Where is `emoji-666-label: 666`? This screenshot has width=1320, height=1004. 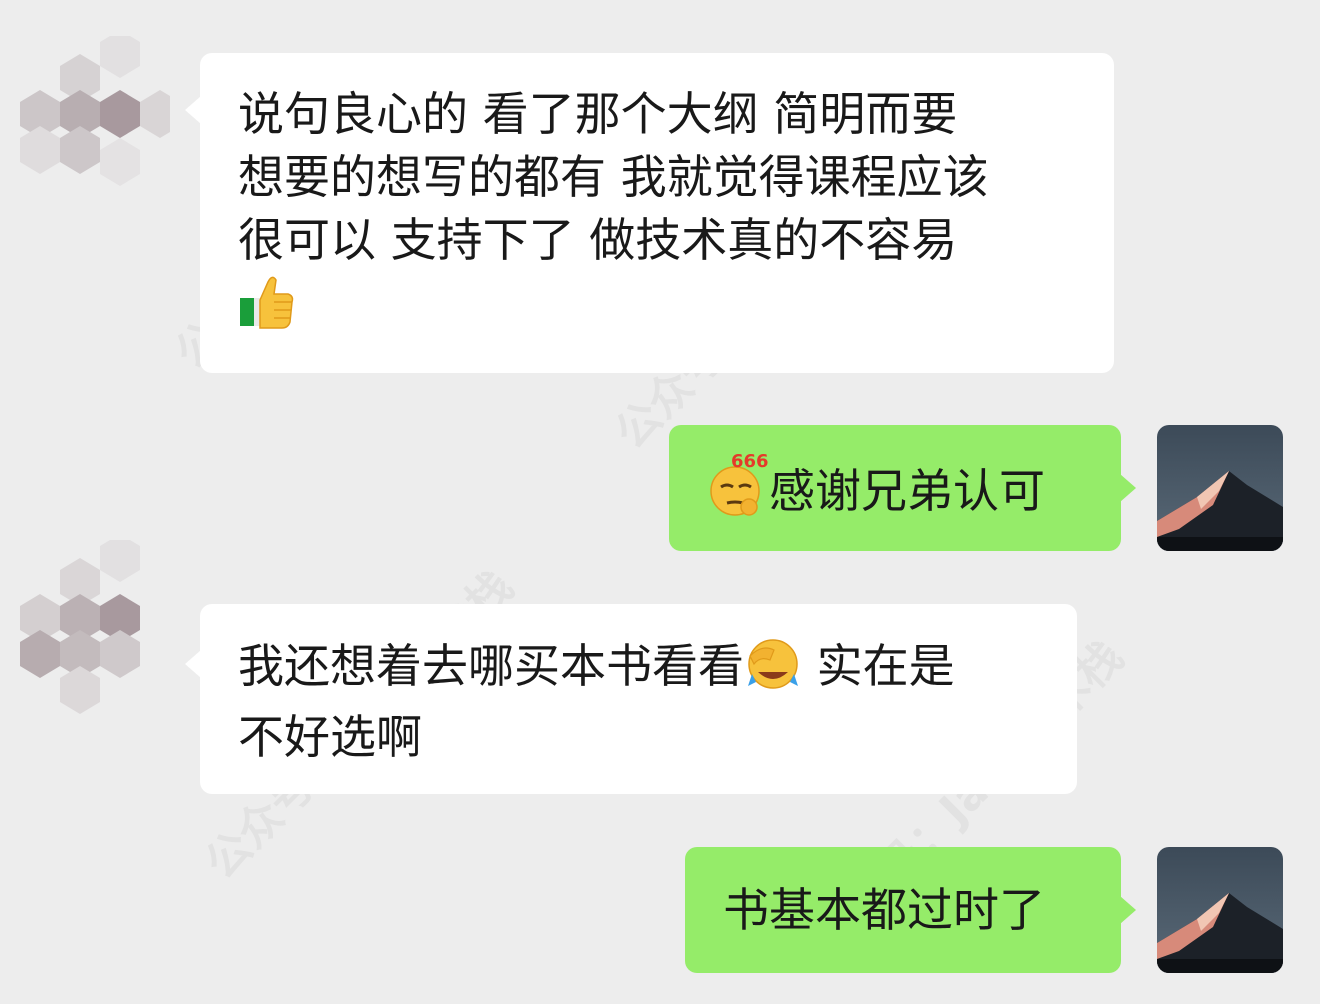 emoji-666-label: 666 is located at coordinates (750, 461).